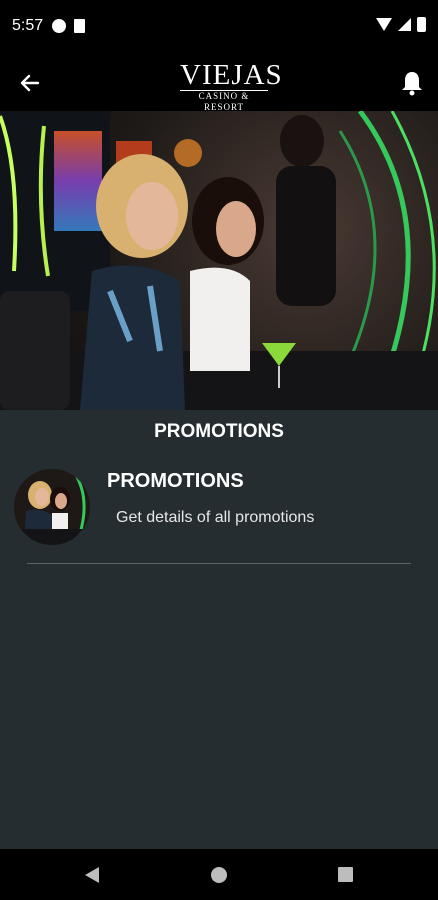  I want to click on status-time: 5:57, so click(28, 25).